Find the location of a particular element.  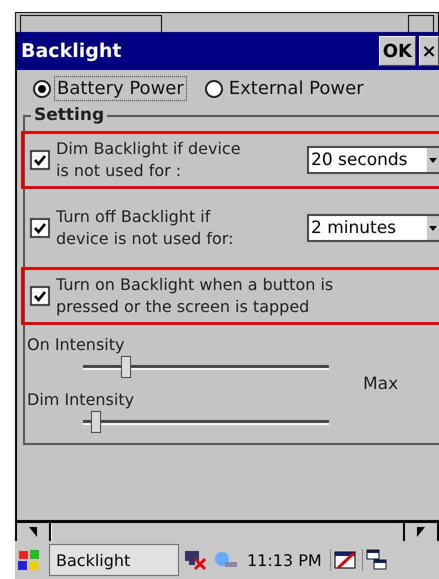

input-panel-icon is located at coordinates (344, 560).